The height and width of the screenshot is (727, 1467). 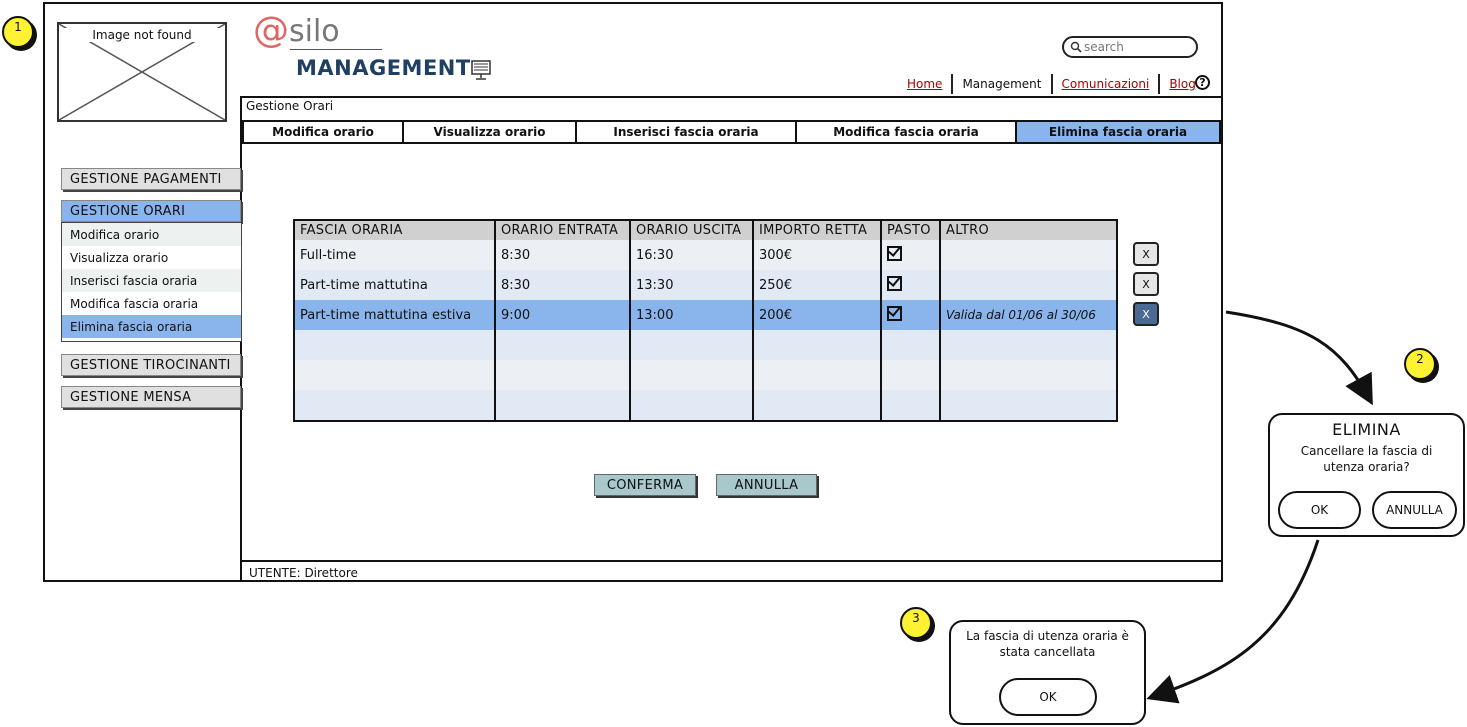 I want to click on dialog-annulla-button: ANNULLA, so click(x=1414, y=510).